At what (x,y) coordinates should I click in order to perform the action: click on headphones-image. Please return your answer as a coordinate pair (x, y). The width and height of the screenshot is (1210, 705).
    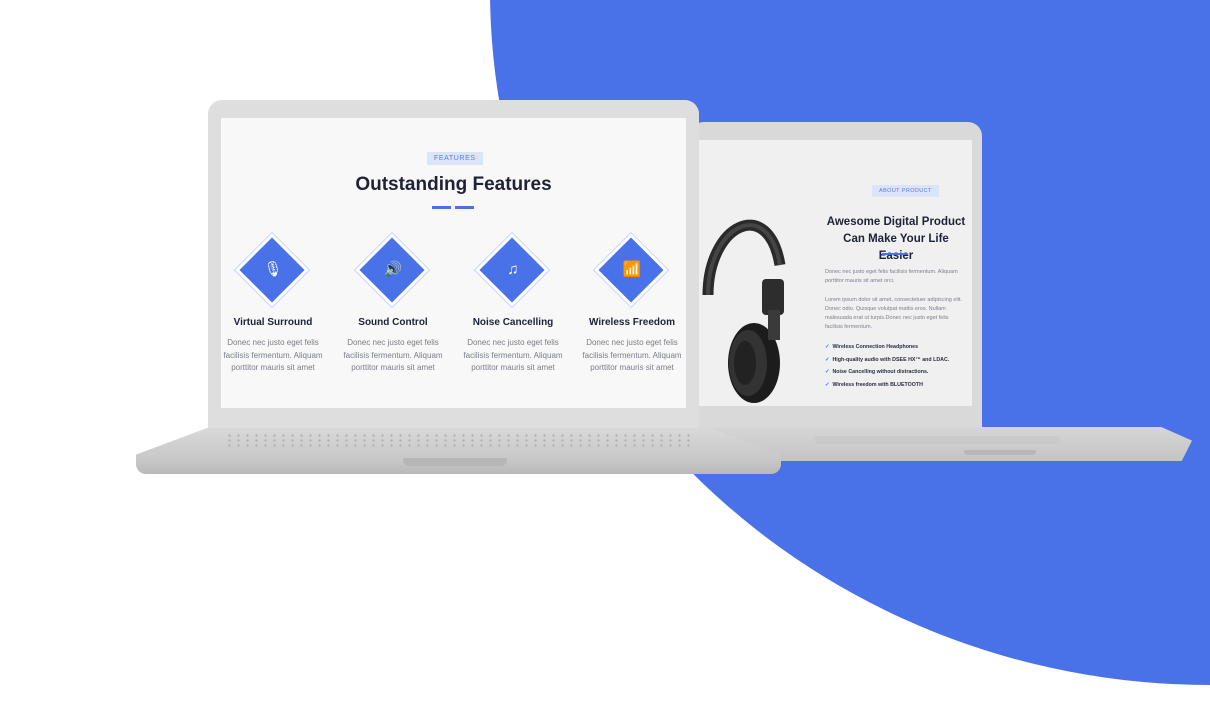
    Looking at the image, I should click on (744, 311).